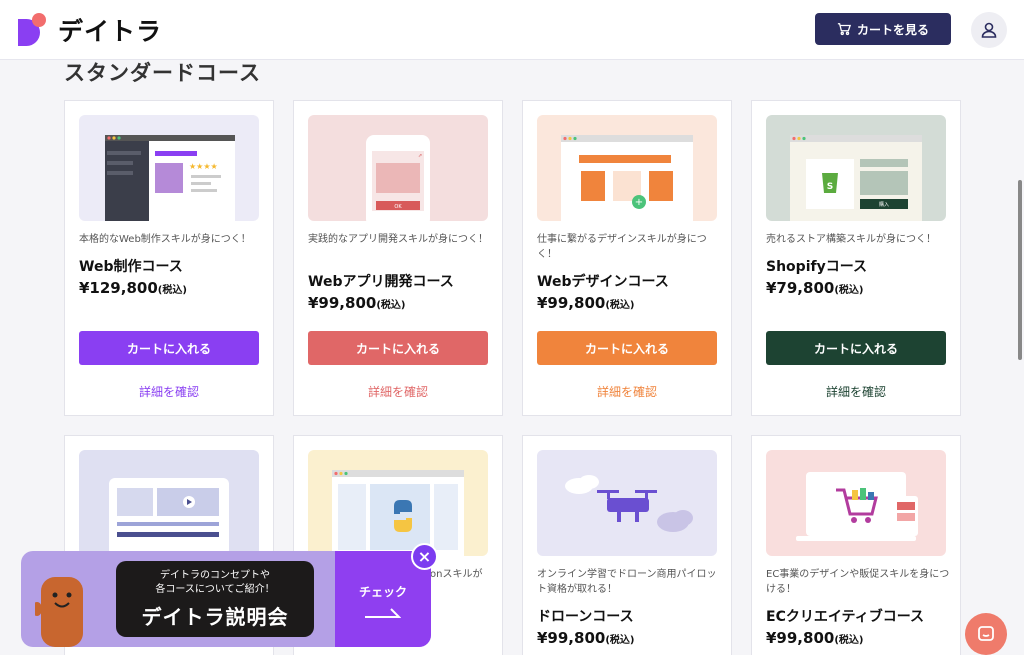 The image size is (1024, 655). I want to click on course-name: Webデザインコース, so click(603, 282).